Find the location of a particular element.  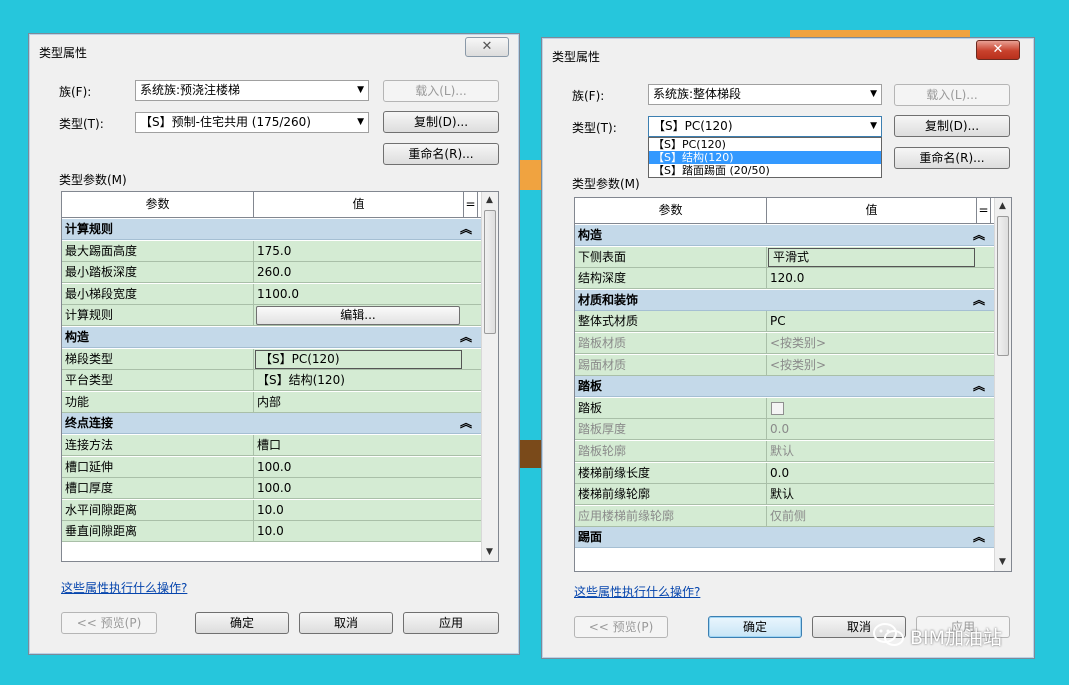

checkbox is located at coordinates (777, 408).